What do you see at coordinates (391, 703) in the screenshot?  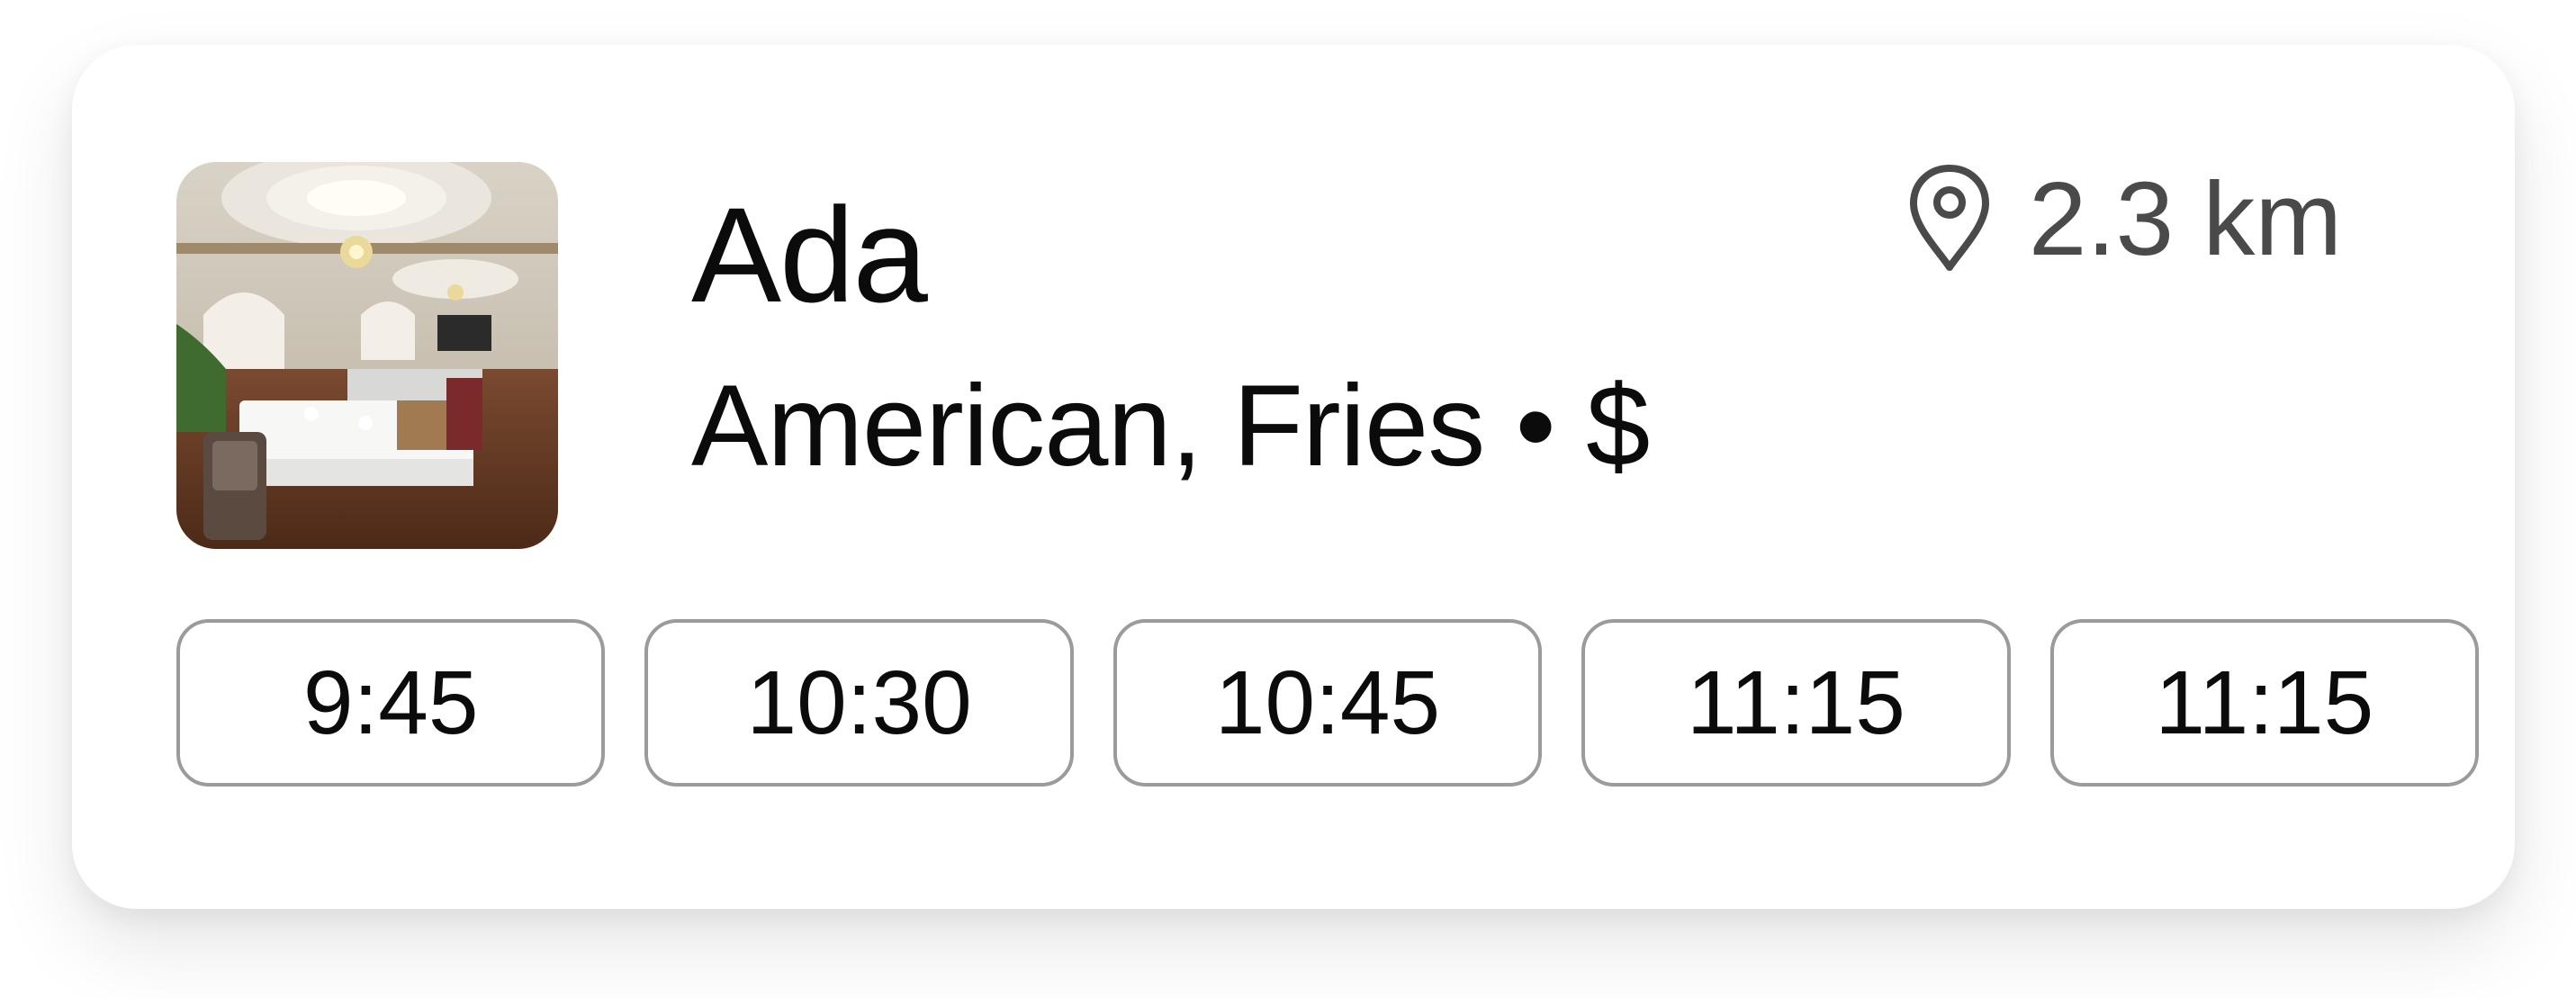 I see `time-slot-button: 9:45` at bounding box center [391, 703].